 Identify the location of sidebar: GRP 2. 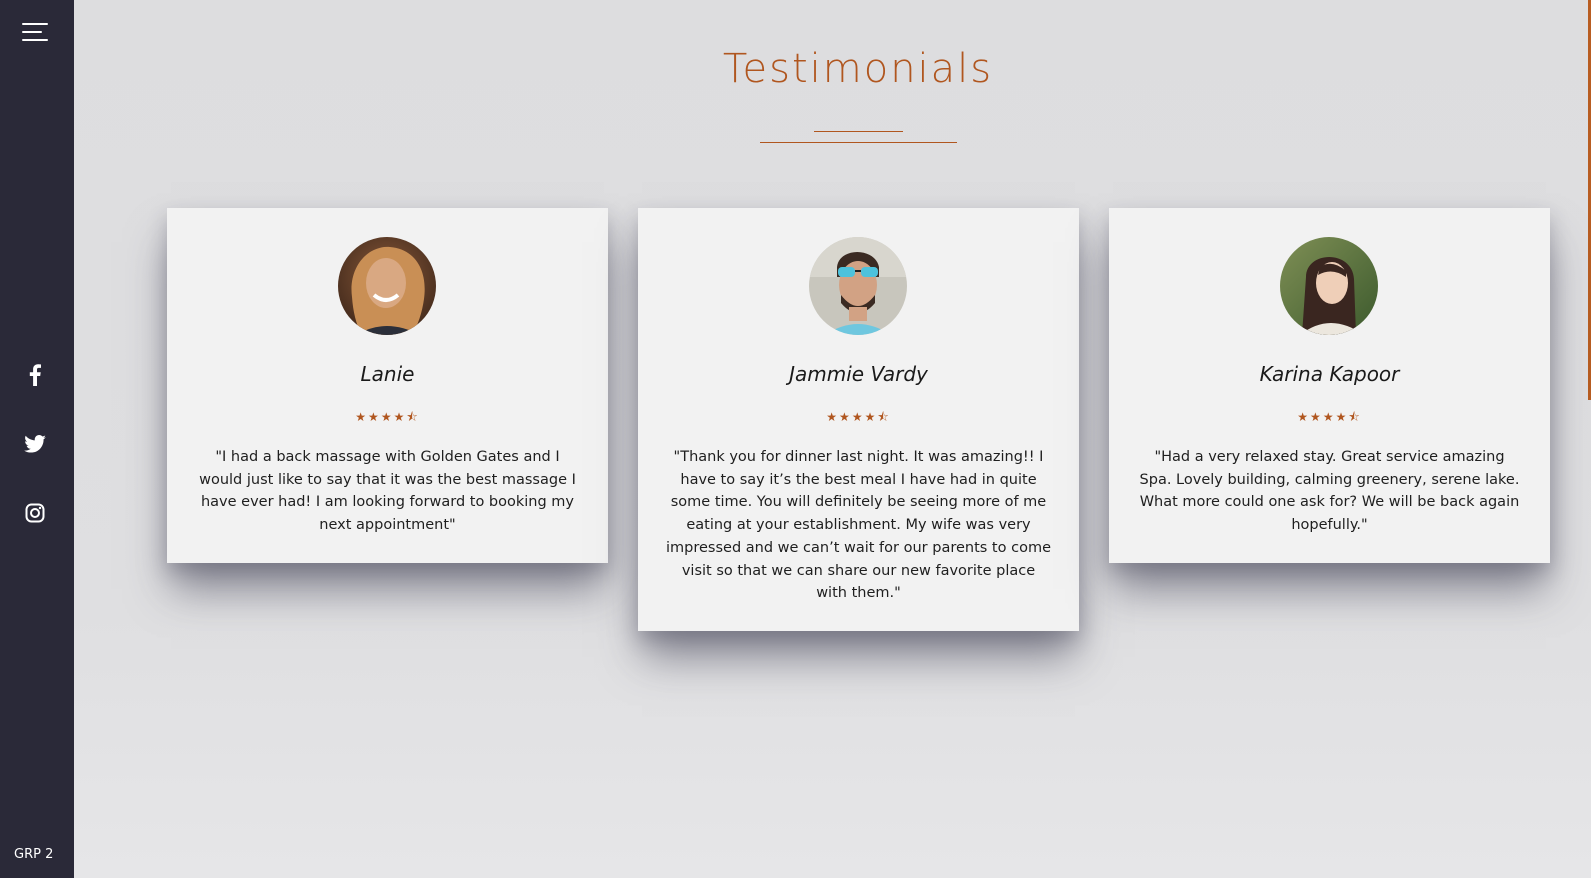
(37, 439).